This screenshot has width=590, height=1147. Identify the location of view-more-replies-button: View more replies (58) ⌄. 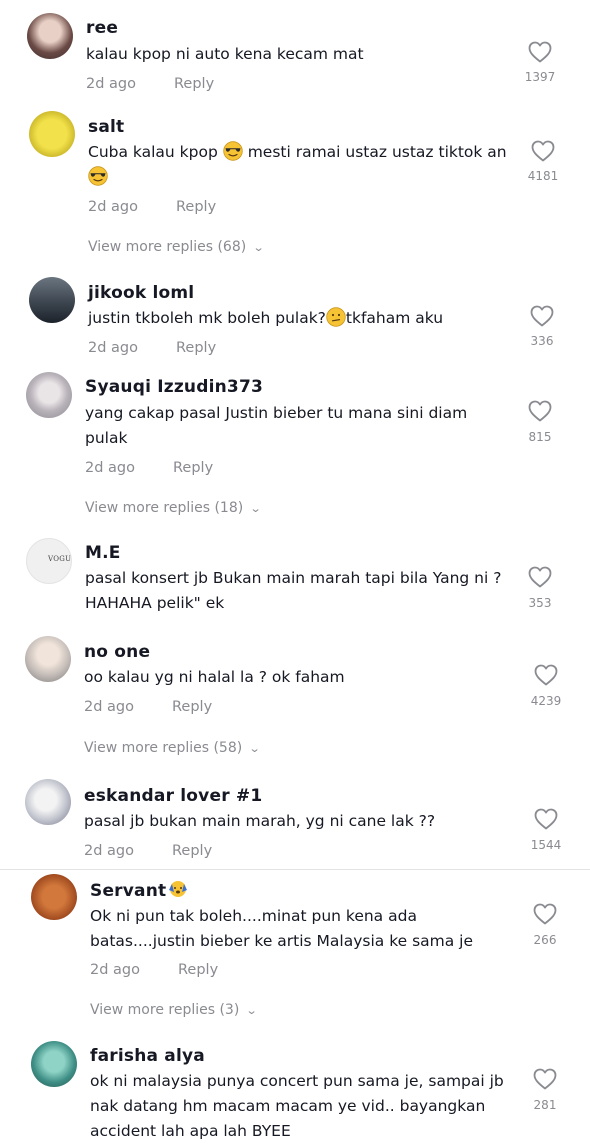
(172, 748).